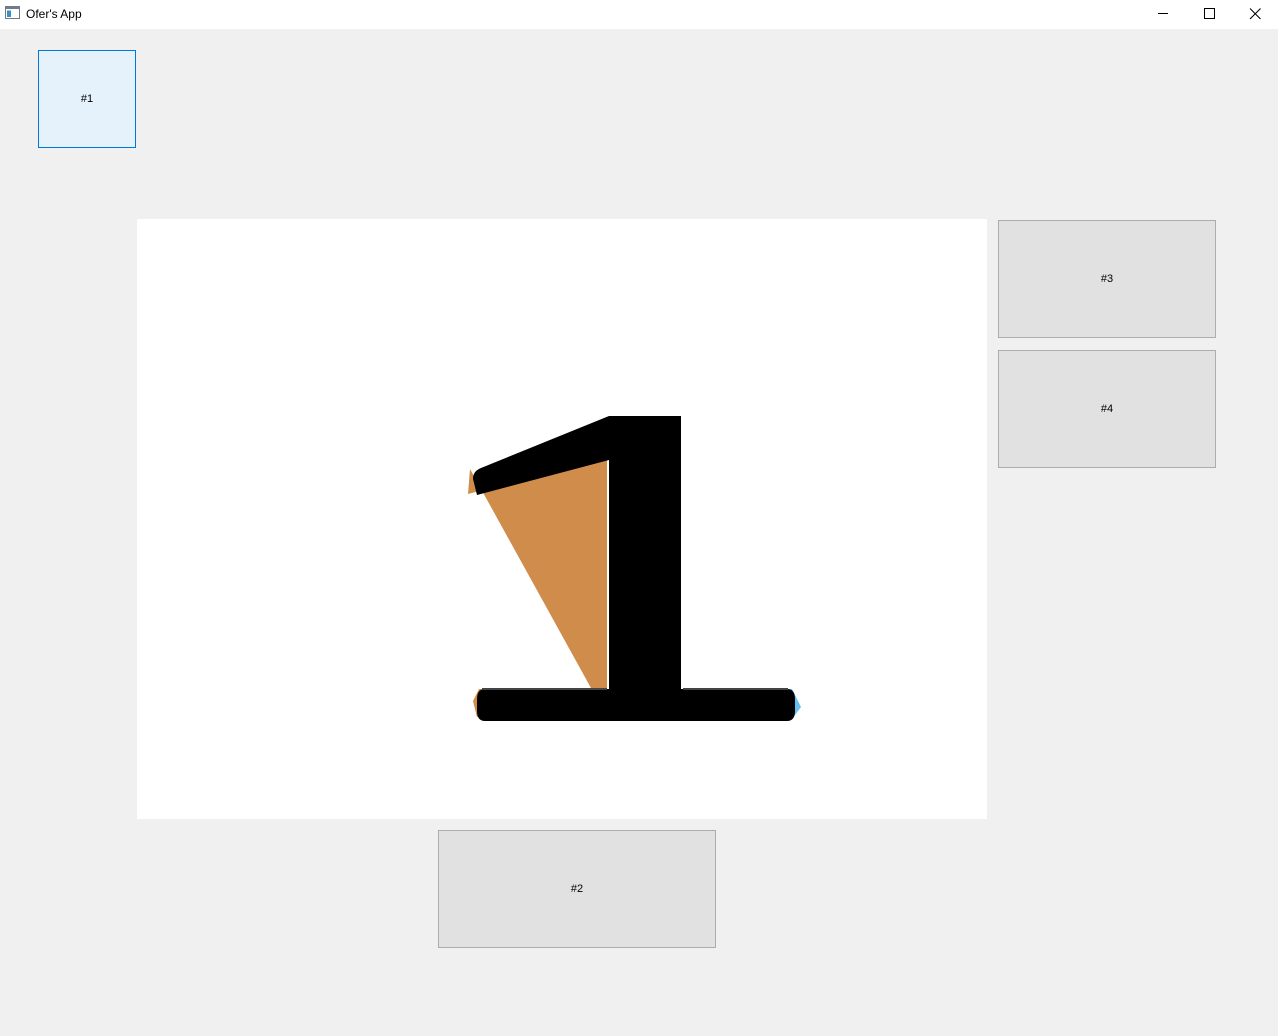 This screenshot has width=1278, height=1036. I want to click on minimize-icon, so click(1163, 13).